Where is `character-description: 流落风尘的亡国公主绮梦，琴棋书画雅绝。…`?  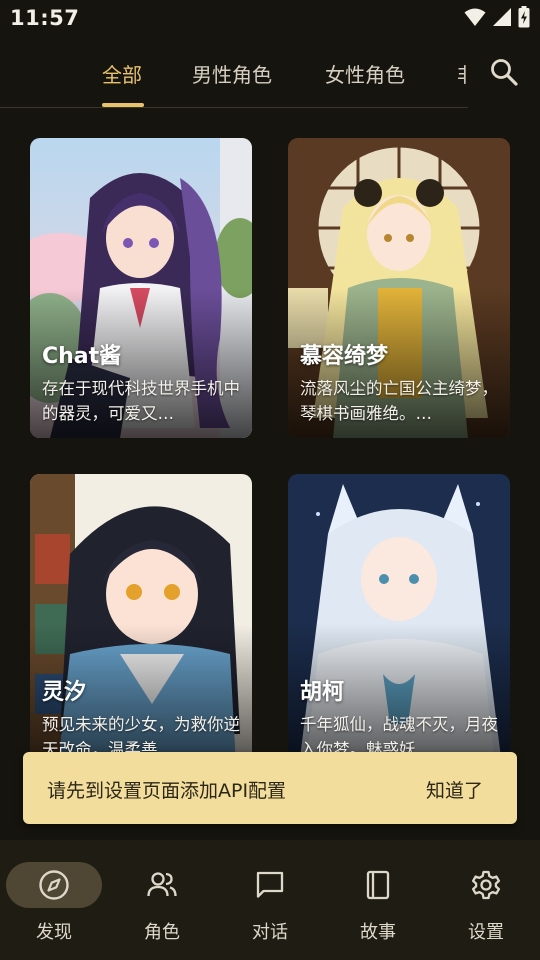 character-description: 流落风尘的亡国公主绮梦，琴棋书画雅绝。… is located at coordinates (399, 401).